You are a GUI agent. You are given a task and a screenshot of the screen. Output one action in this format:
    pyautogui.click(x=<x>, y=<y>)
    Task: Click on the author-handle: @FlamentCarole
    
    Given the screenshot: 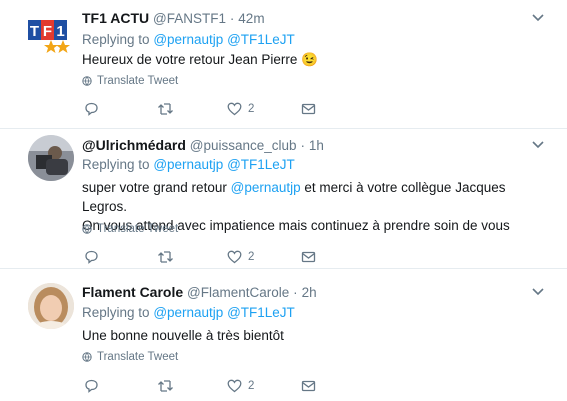 What is the action you would take?
    pyautogui.click(x=238, y=292)
    